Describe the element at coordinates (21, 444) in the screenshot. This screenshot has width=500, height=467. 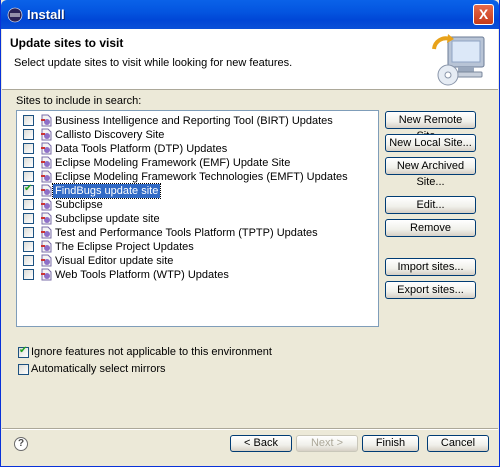
I see `help-icon: ?` at that location.